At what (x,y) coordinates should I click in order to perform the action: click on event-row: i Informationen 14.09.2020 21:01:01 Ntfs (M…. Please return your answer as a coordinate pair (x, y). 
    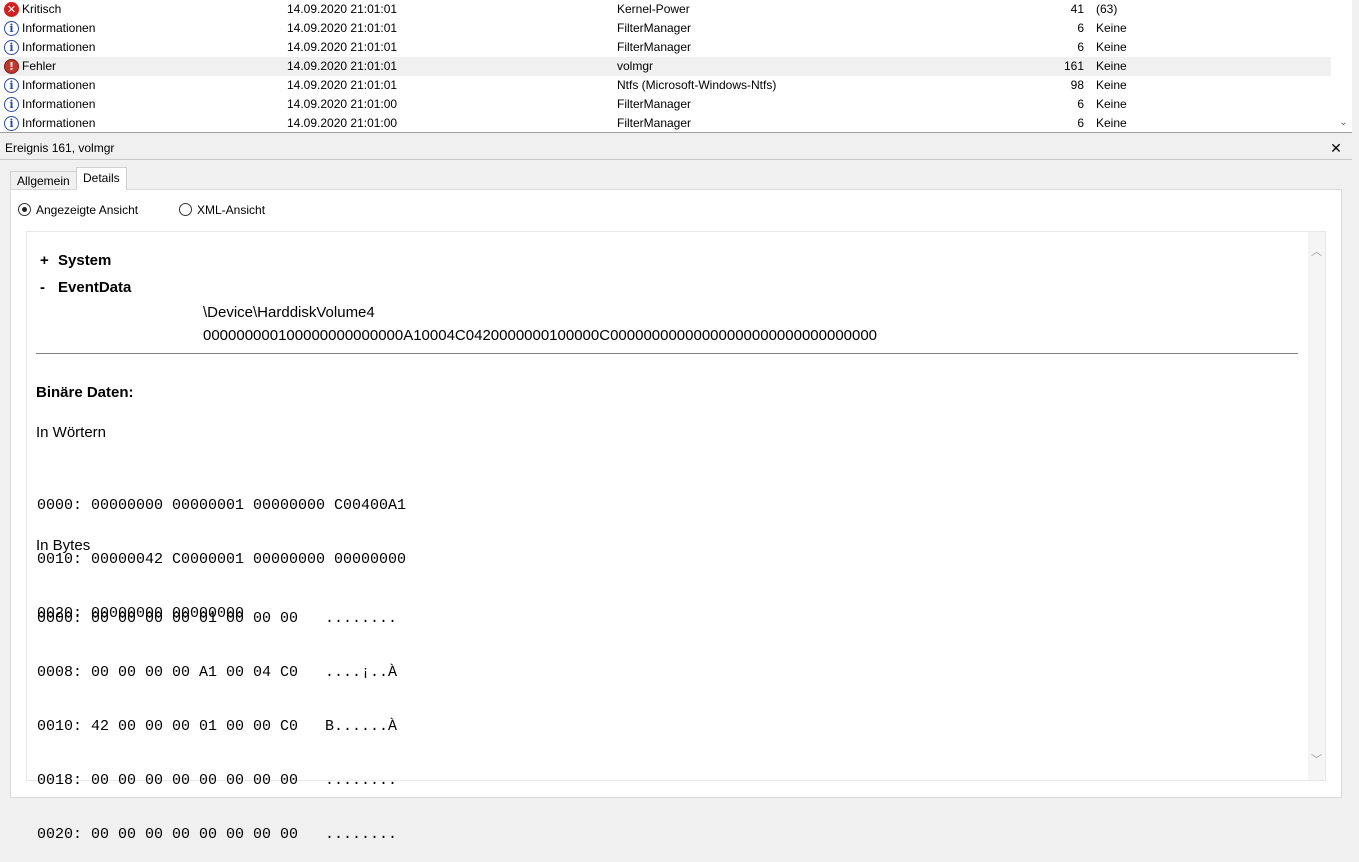
    Looking at the image, I should click on (665, 85).